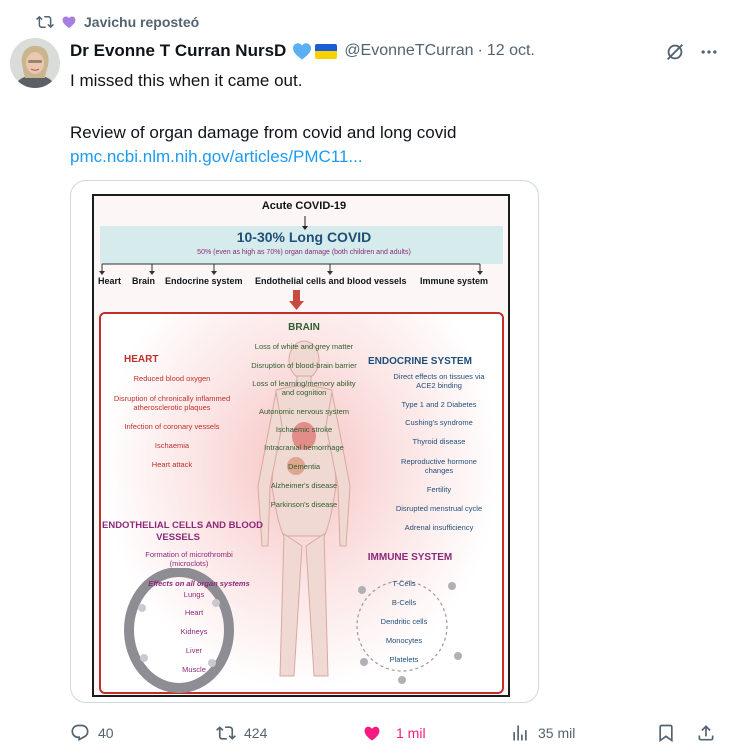 This screenshot has width=734, height=756. Describe the element at coordinates (372, 733) in the screenshot. I see `heart-icon` at that location.